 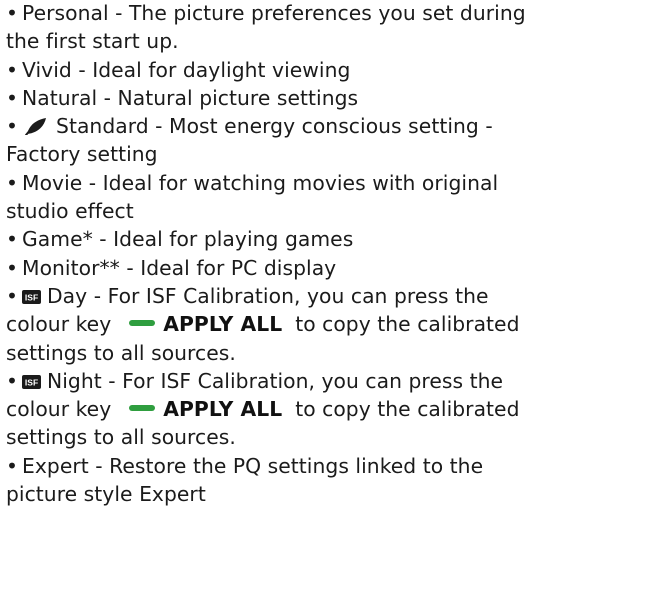 I want to click on list-item-standard-cont: Factory setting, so click(x=327, y=154).